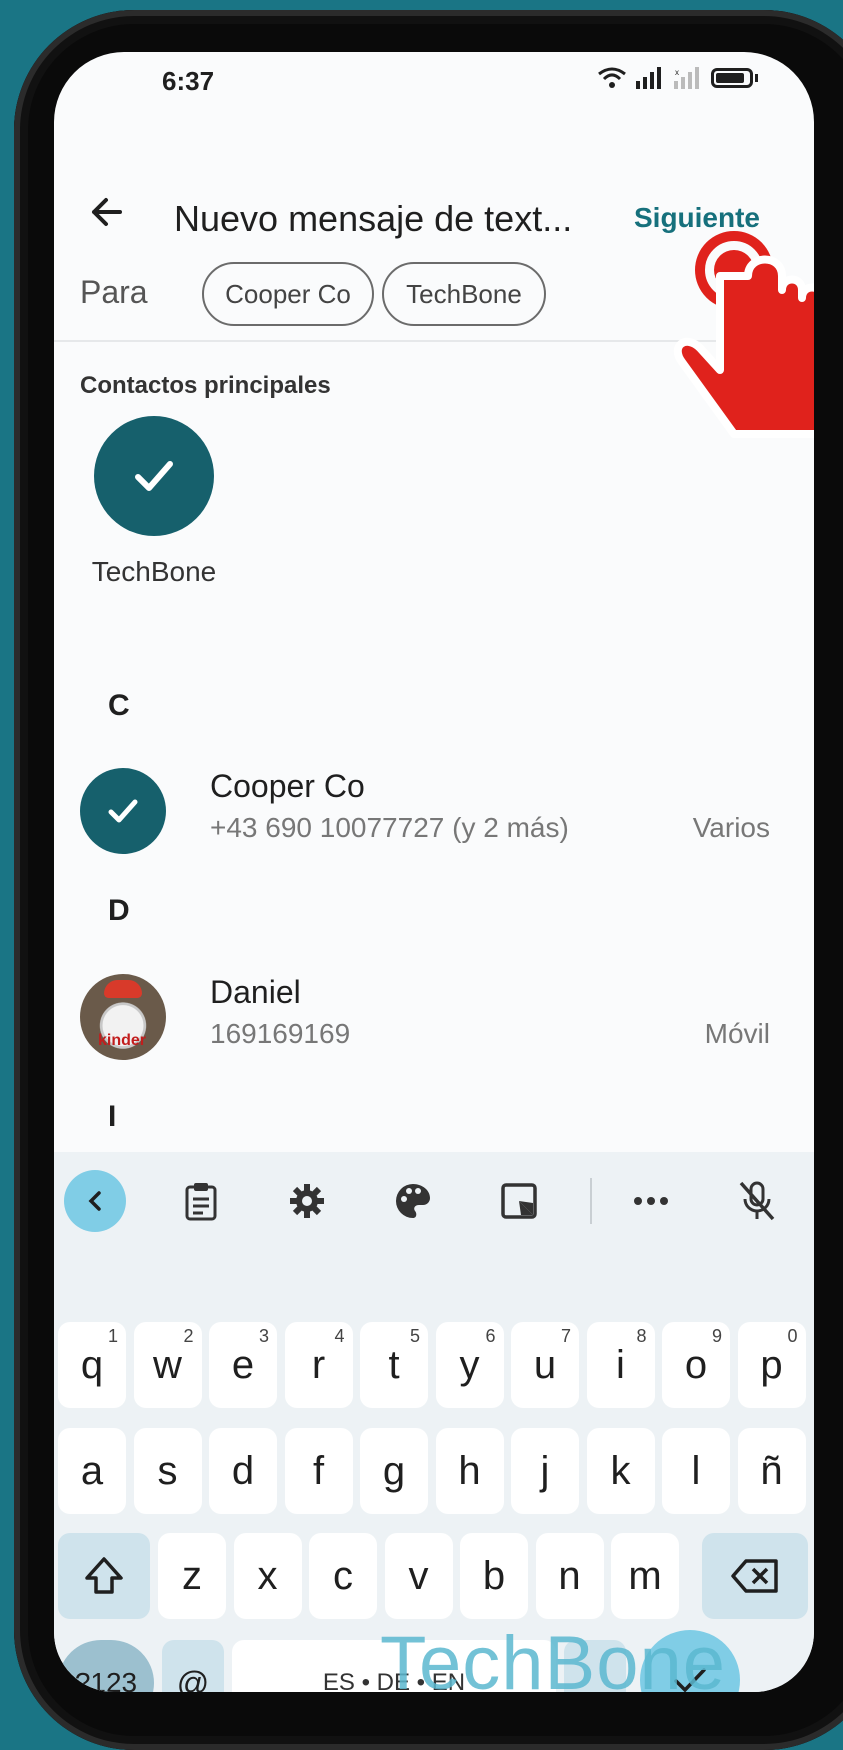 The image size is (843, 1750). Describe the element at coordinates (192, 1576) in the screenshot. I see `key-z: z` at that location.